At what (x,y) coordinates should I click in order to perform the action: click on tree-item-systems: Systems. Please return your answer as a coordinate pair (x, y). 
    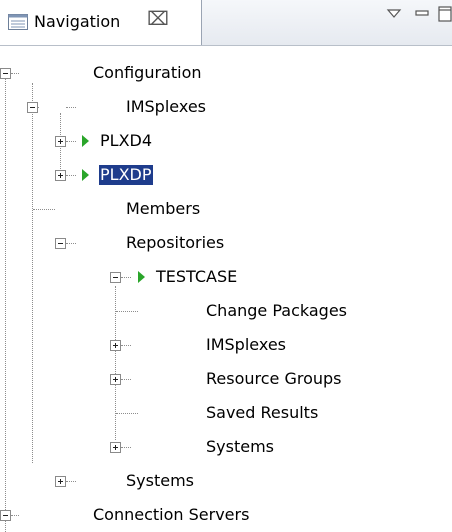
    Looking at the image, I should click on (160, 481).